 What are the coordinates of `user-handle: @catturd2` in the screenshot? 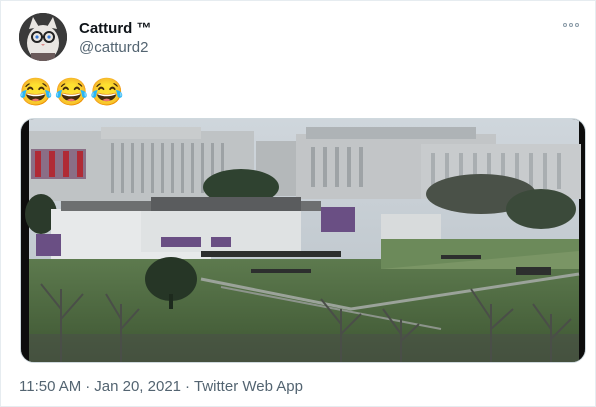 It's located at (113, 48).